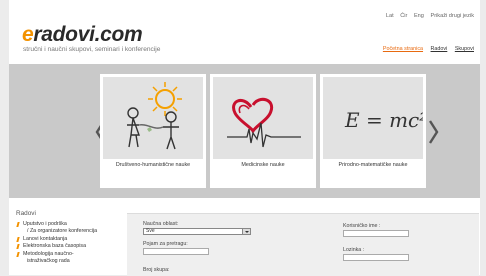 The image size is (486, 276). What do you see at coordinates (427, 16) in the screenshot?
I see `language-bar: Lat Ćir Eng Prikaži drugi jezik` at bounding box center [427, 16].